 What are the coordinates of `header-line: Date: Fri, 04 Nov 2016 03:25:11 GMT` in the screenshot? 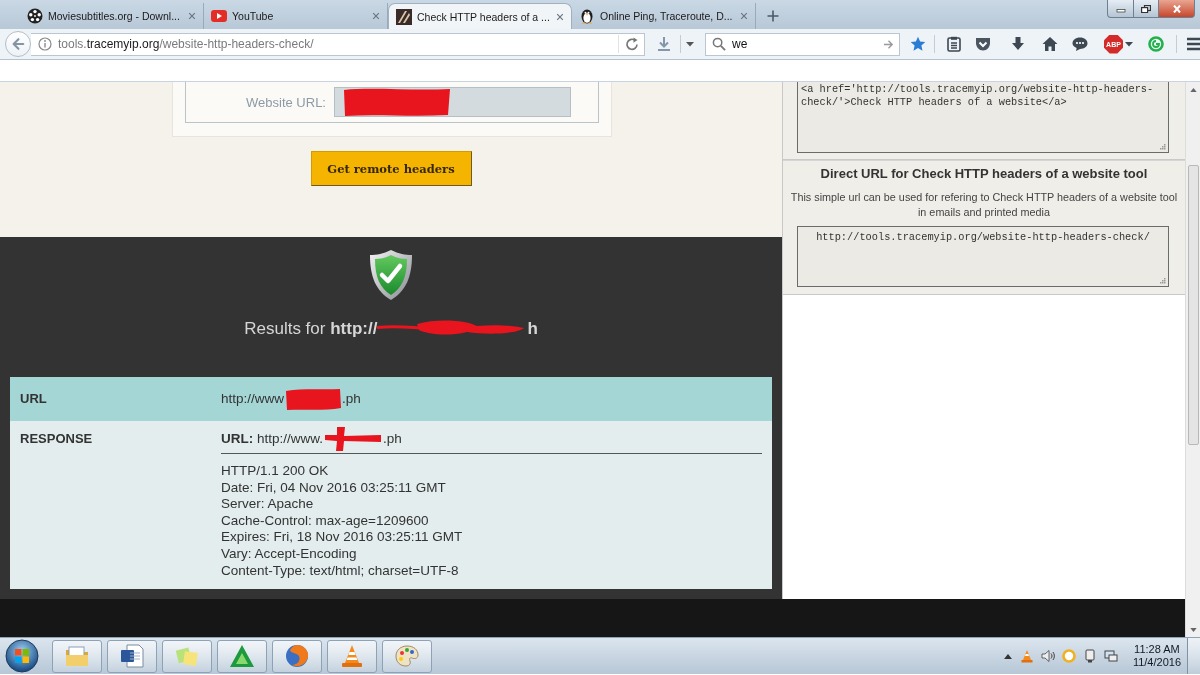 It's located at (334, 488).